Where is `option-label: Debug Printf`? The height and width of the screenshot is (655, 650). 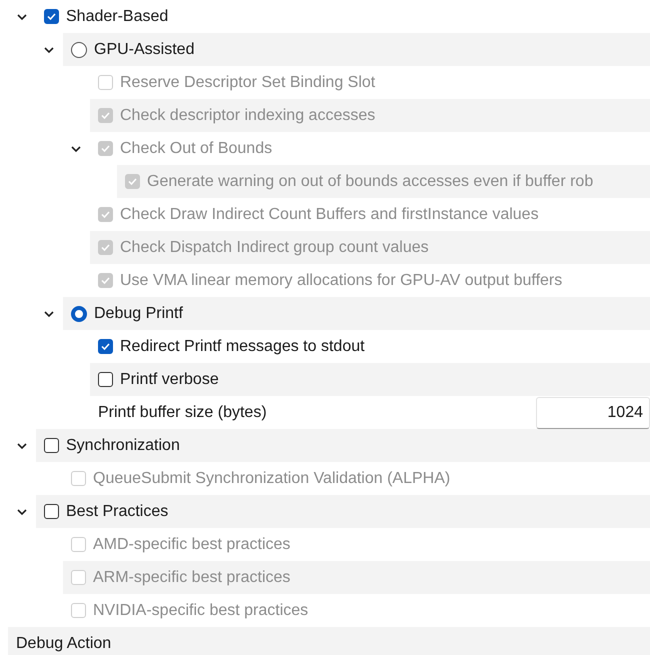 option-label: Debug Printf is located at coordinates (138, 314).